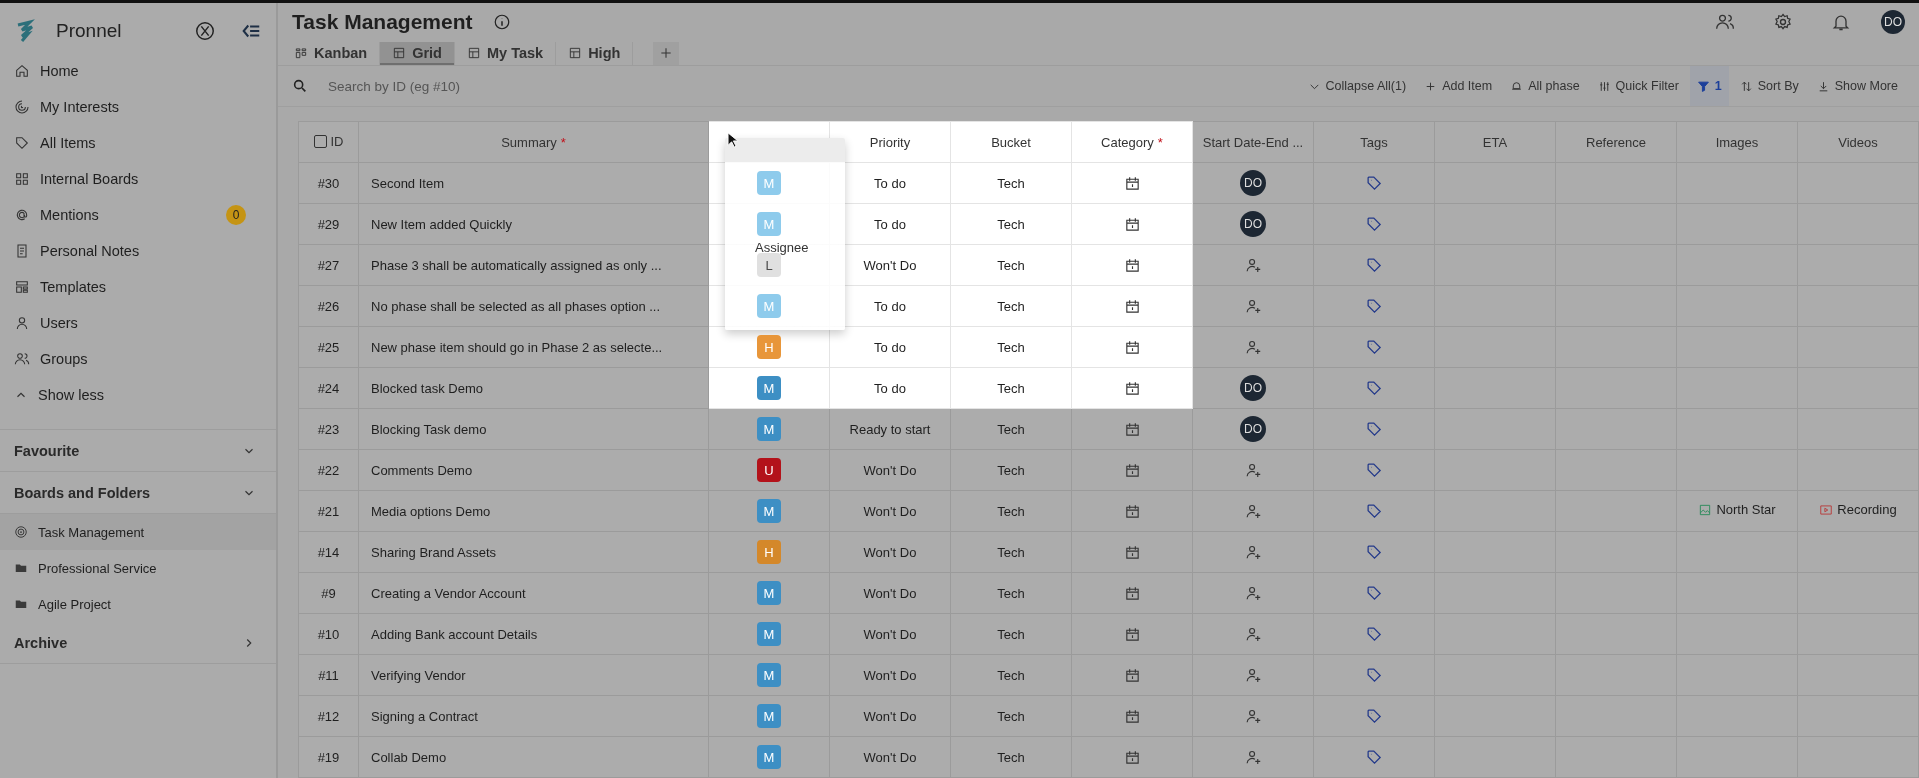 This screenshot has width=1919, height=778. Describe the element at coordinates (138, 532) in the screenshot. I see `board-item: Task Management` at that location.